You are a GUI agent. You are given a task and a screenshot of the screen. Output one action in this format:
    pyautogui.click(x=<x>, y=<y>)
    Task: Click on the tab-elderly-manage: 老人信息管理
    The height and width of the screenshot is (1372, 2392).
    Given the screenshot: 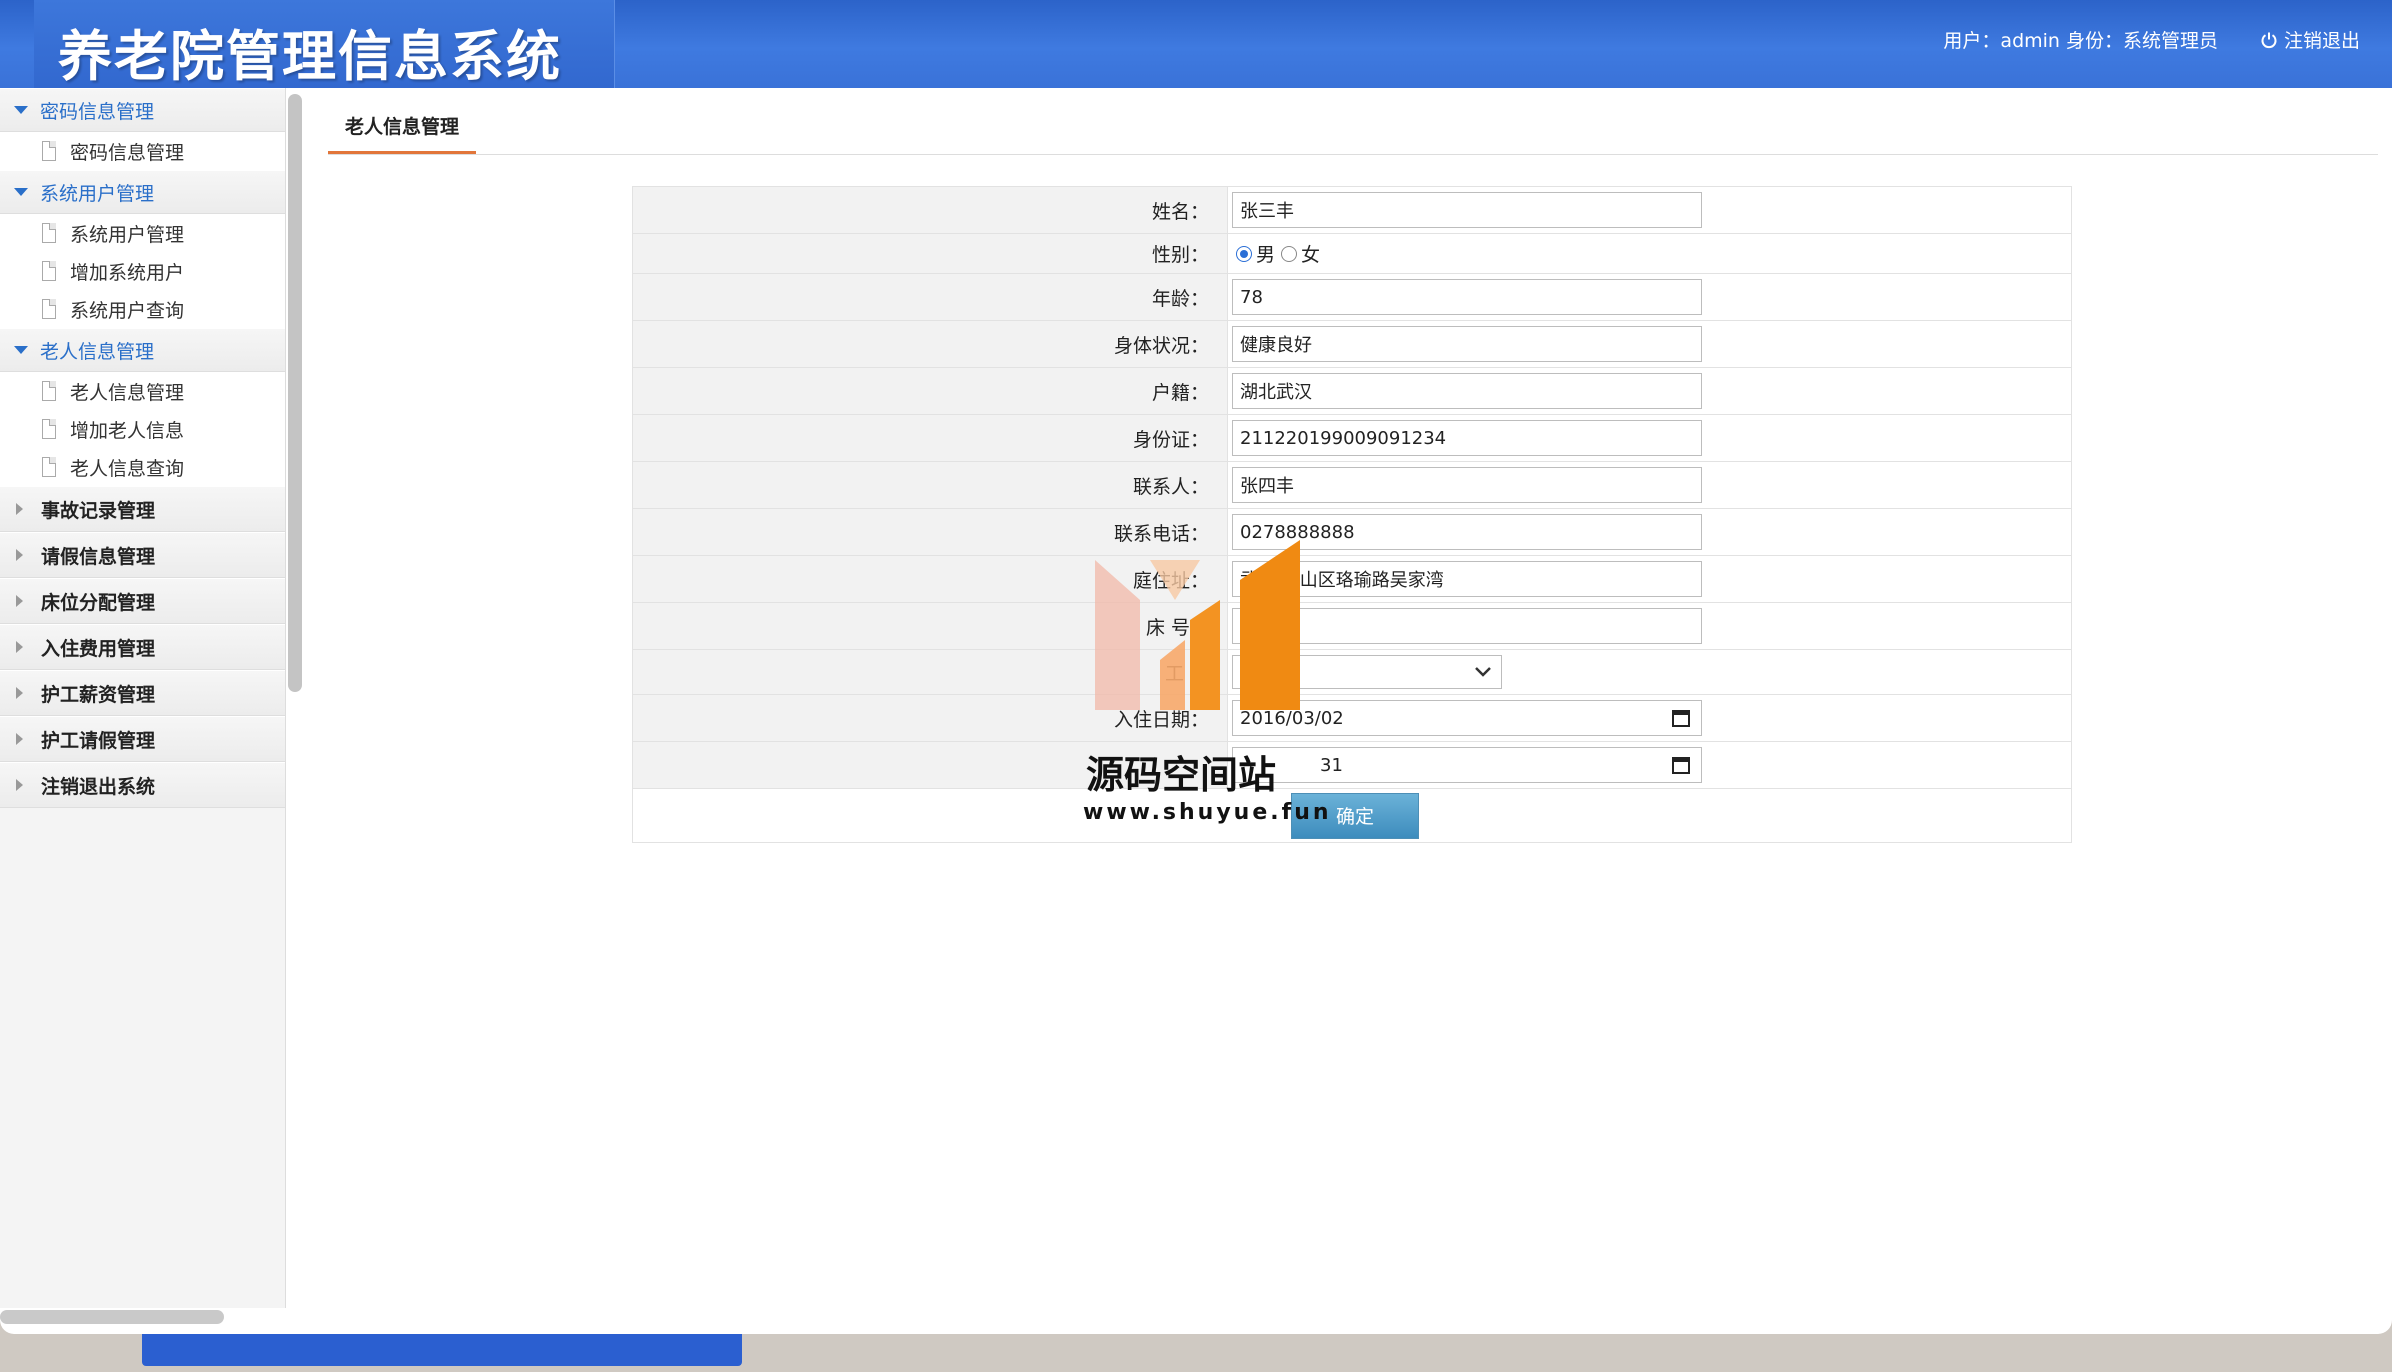 What is the action you would take?
    pyautogui.click(x=402, y=127)
    